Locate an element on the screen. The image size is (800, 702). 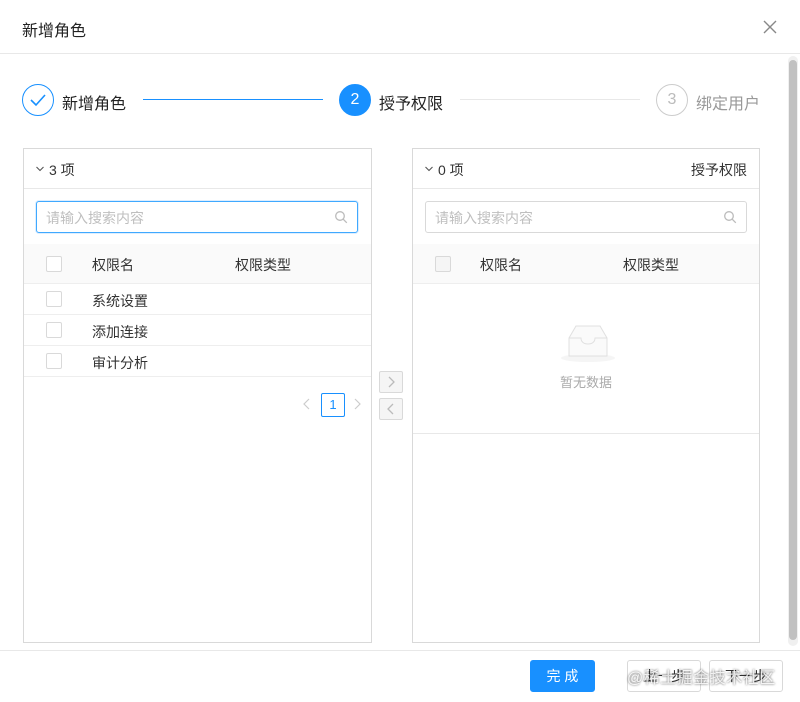
source-count: 3 项 is located at coordinates (55, 170).